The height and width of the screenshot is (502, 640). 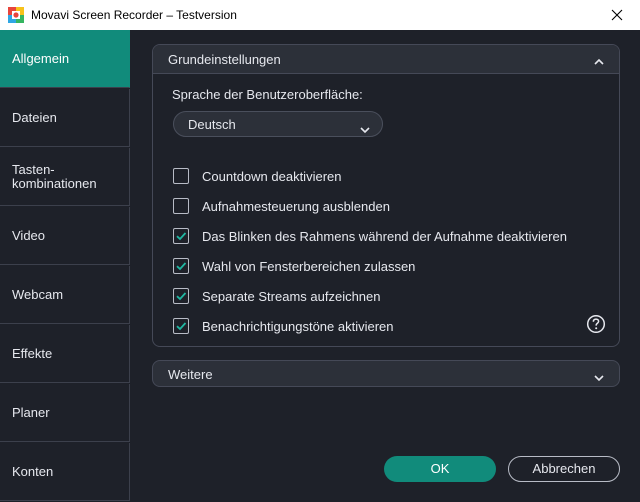 I want to click on option-window-areas: Wahl von Fensterbereichen zulassen, so click(x=393, y=266).